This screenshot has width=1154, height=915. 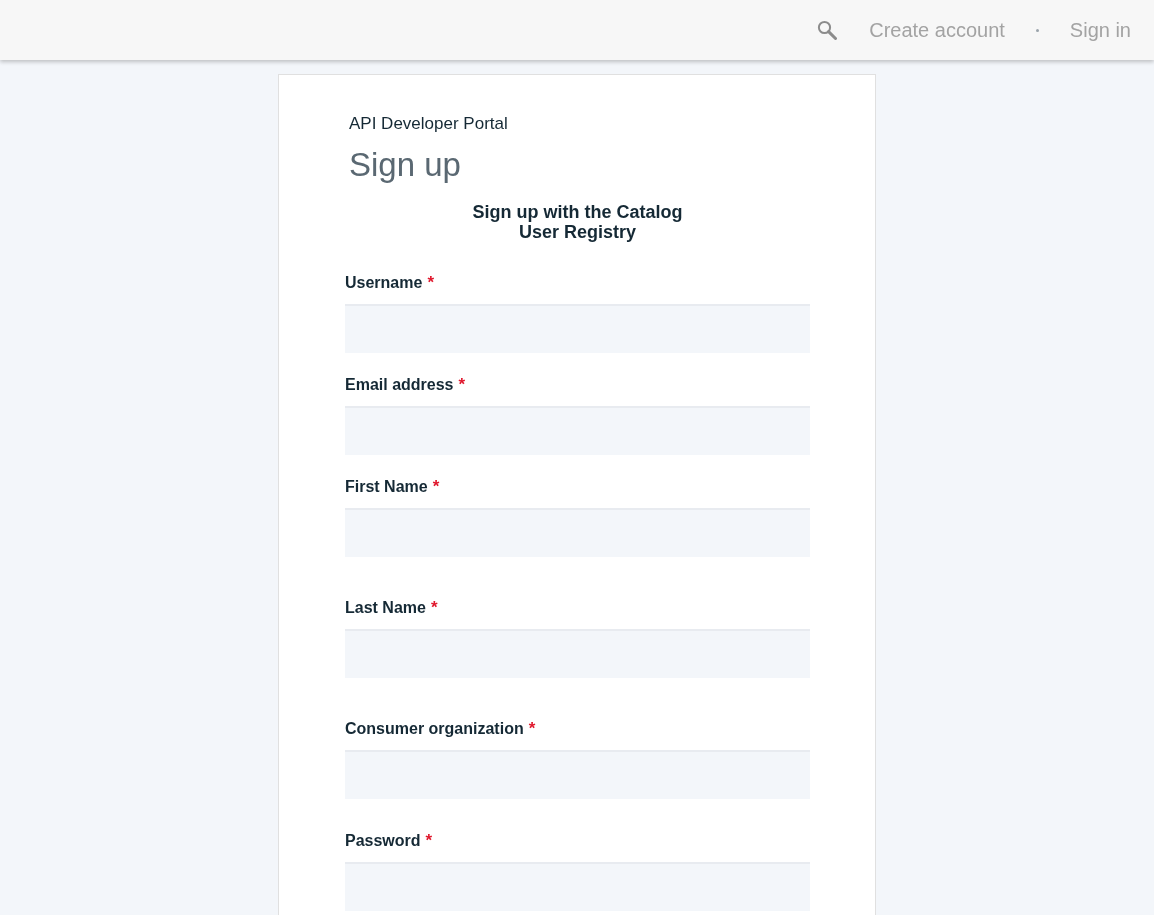 I want to click on field-label: Consumer organization, so click(x=434, y=729).